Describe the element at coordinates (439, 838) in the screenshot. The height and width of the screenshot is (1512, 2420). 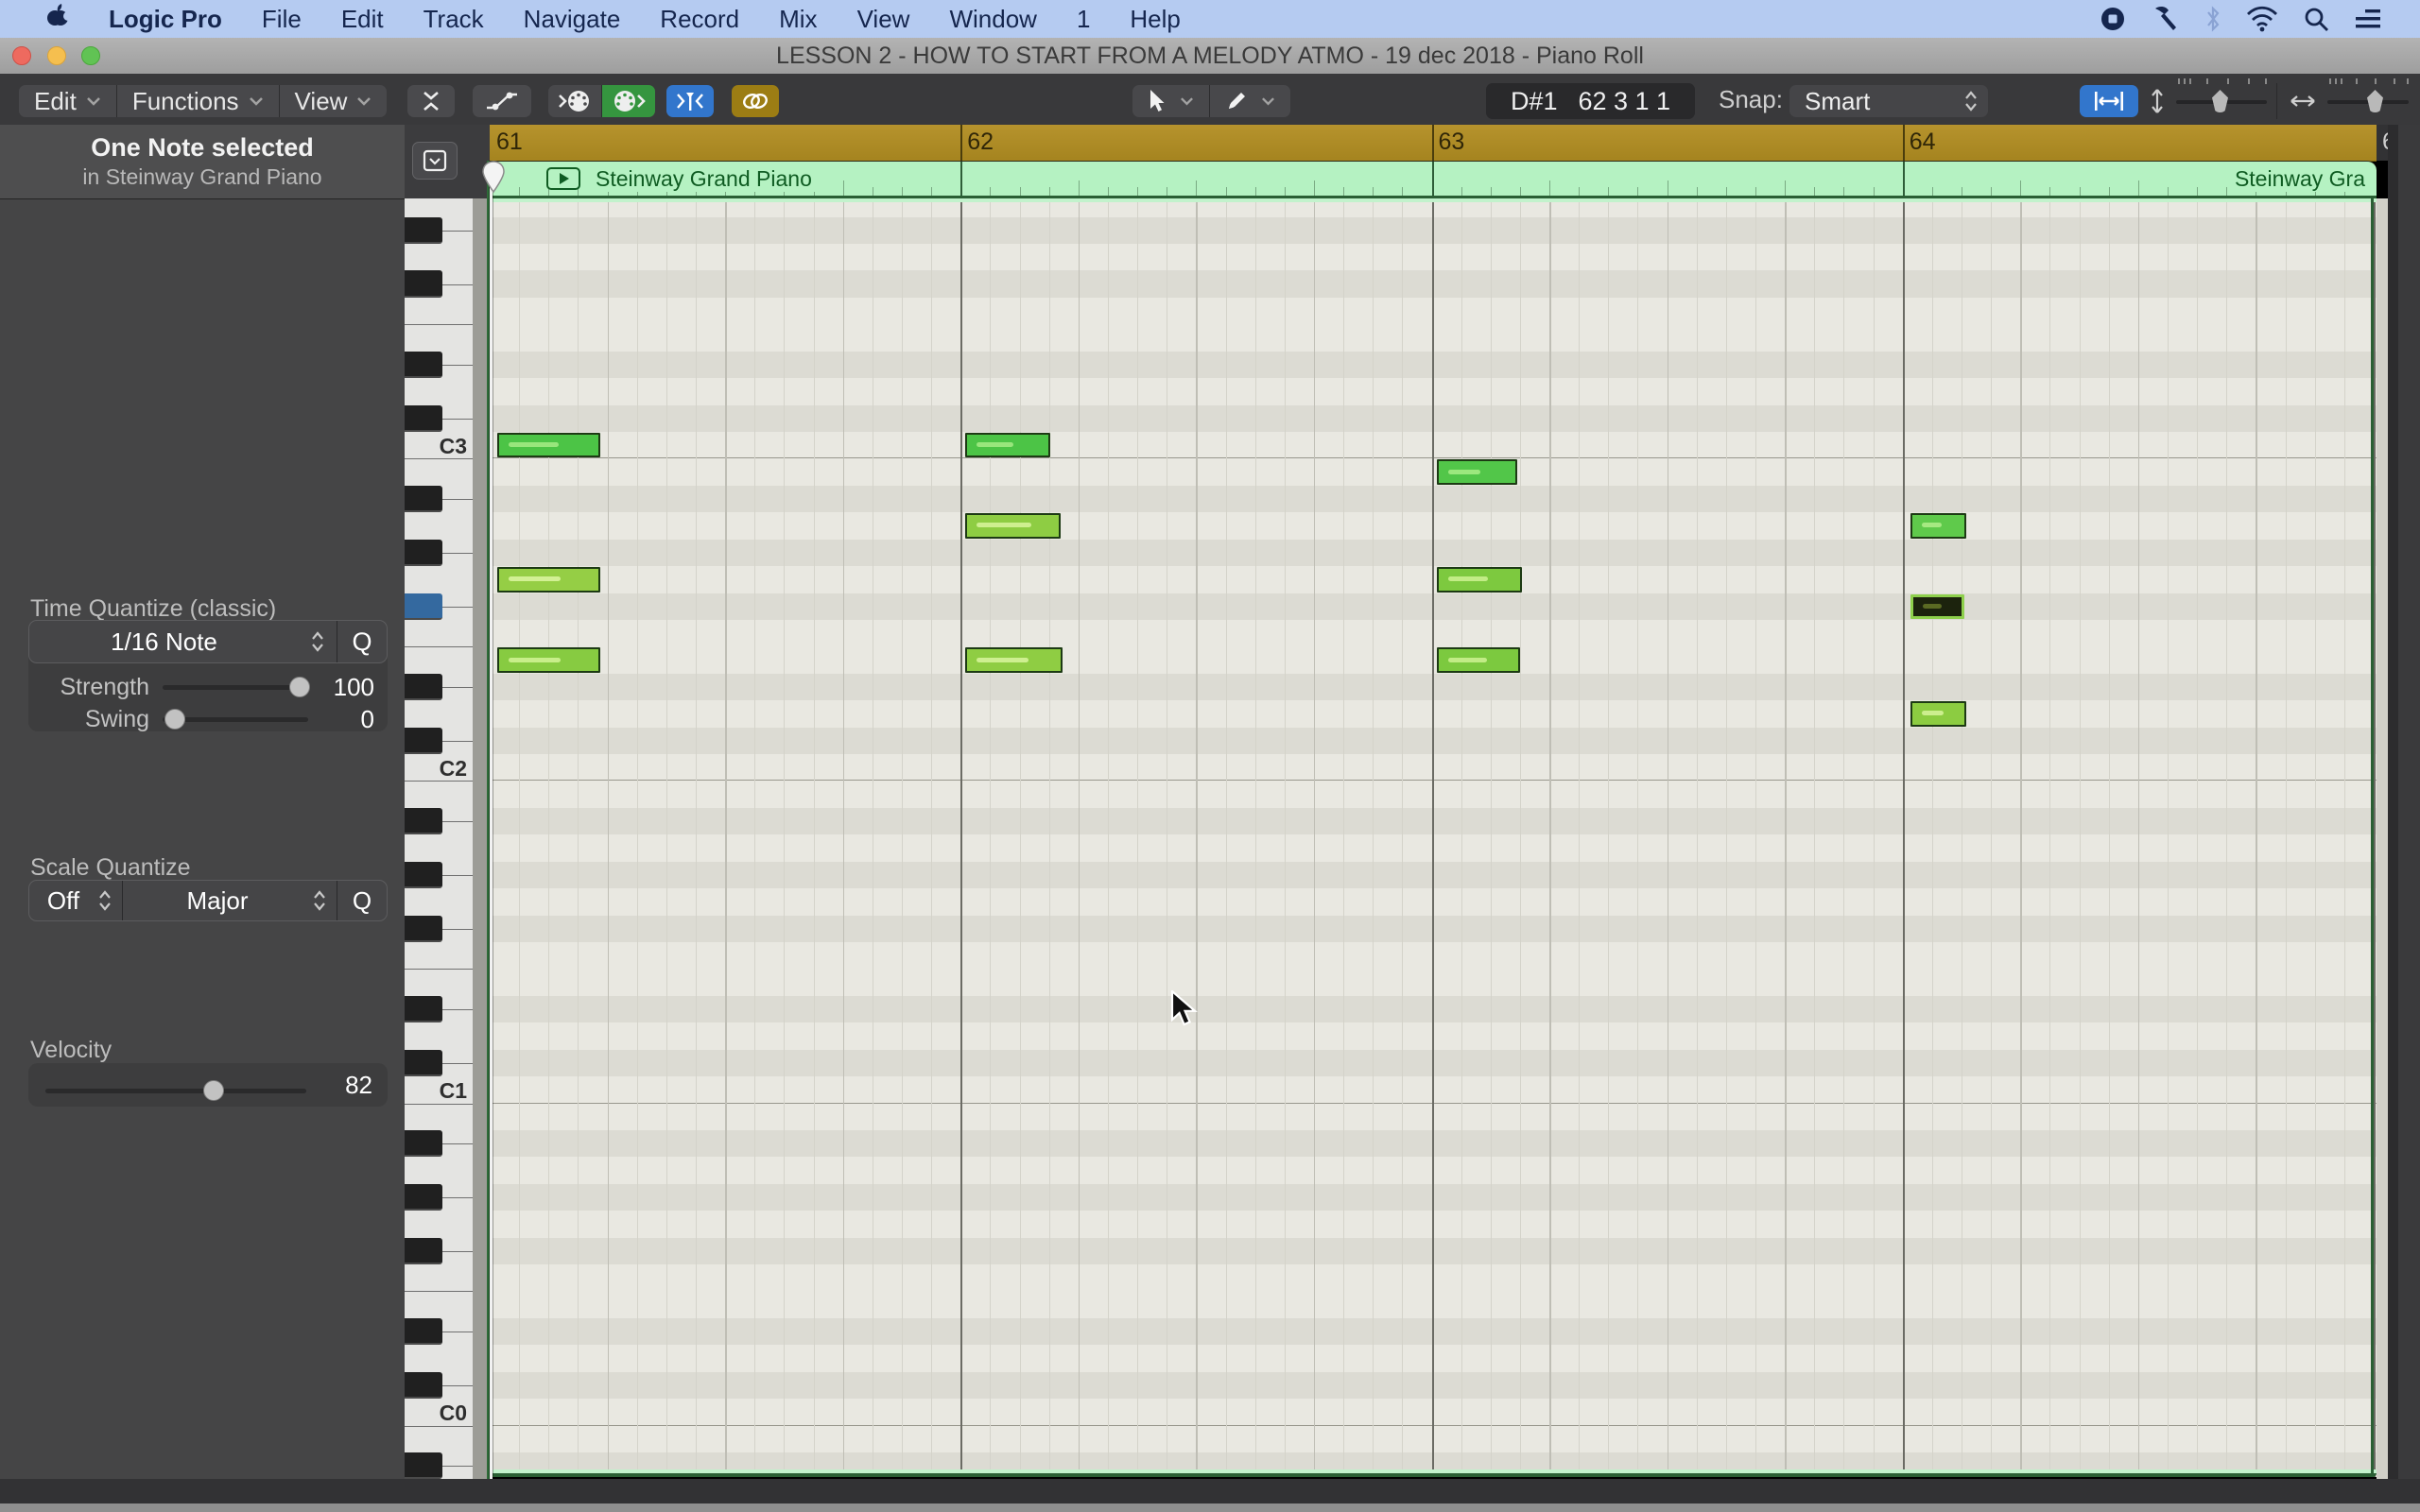
I see `piano-keyboard: C3 C2 C1 C0` at that location.